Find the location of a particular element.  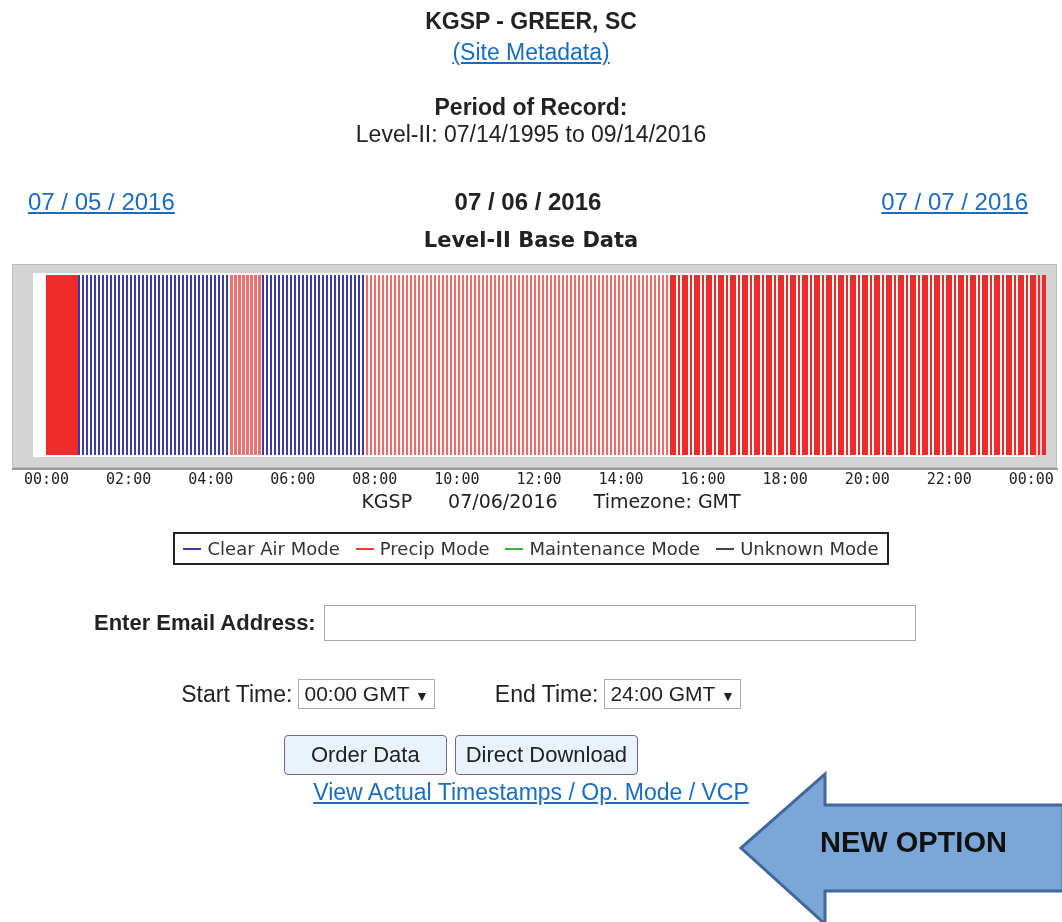

legend-label: Maintenance Mode is located at coordinates (615, 548).